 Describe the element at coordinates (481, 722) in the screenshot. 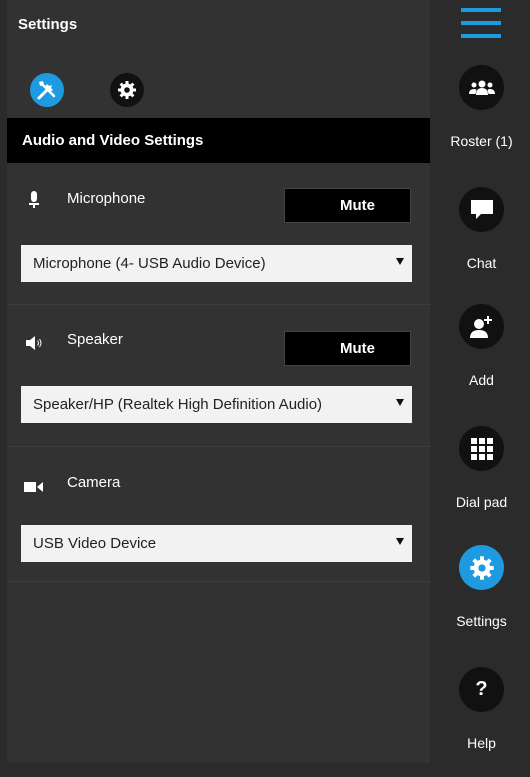

I see `sidebar-item-help: ? Help` at that location.